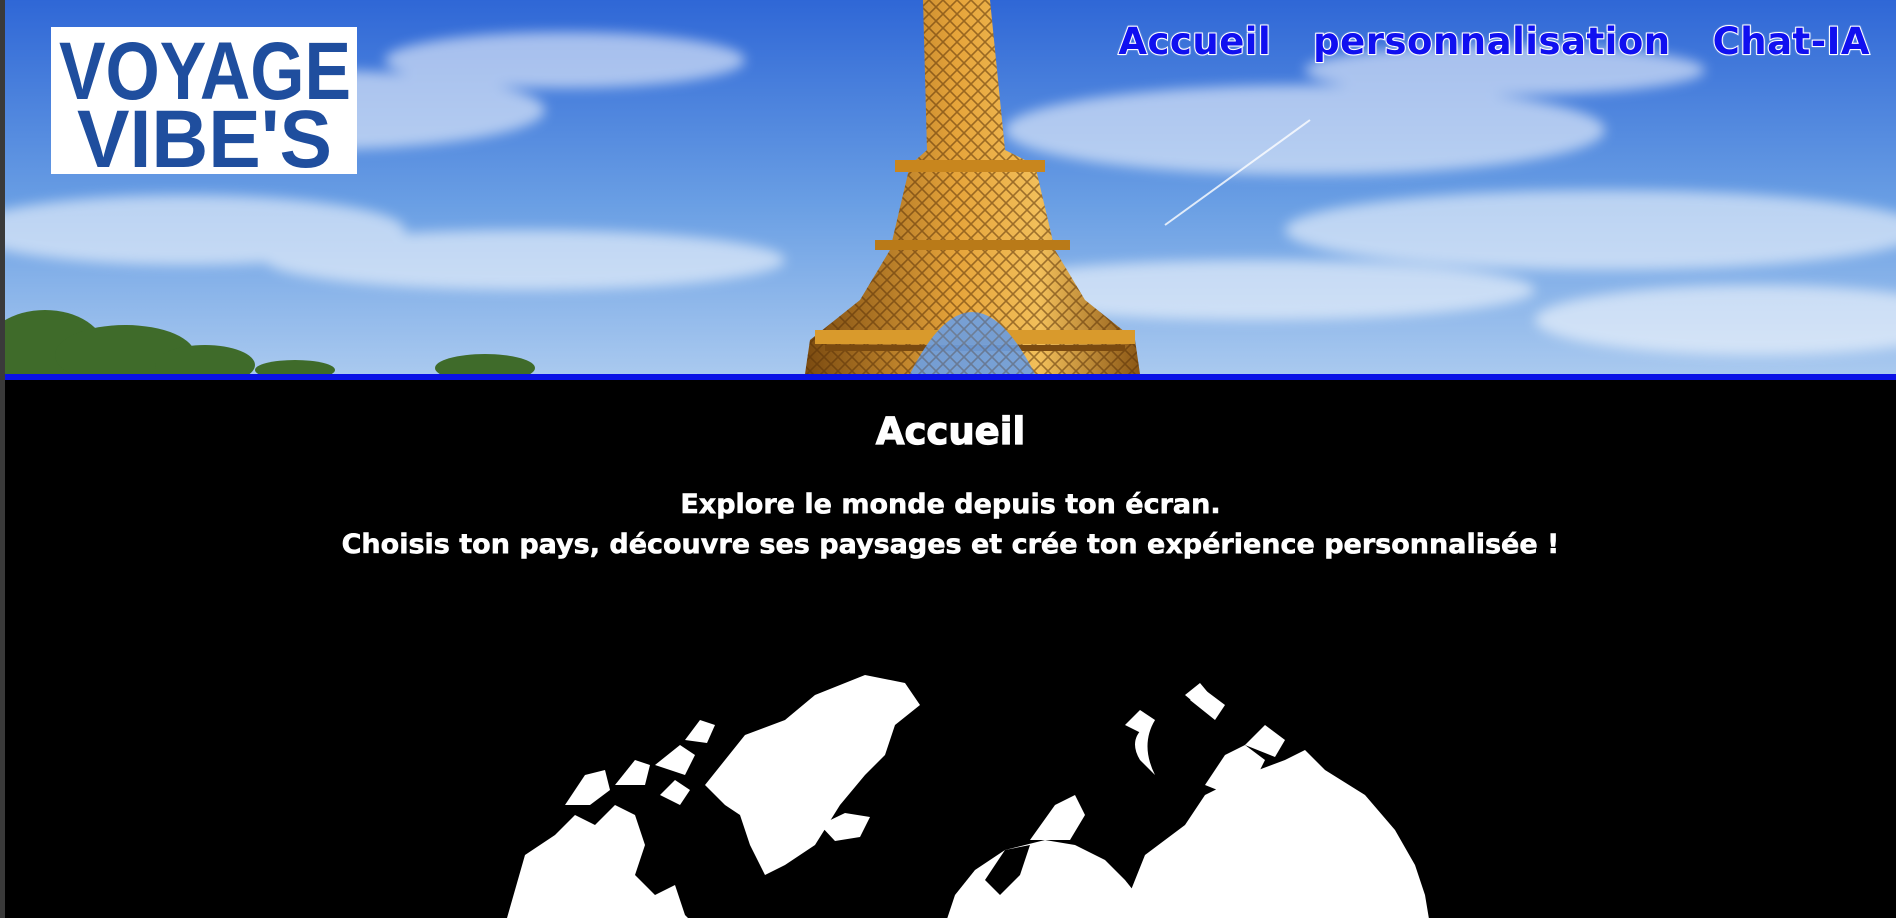  Describe the element at coordinates (1791, 41) in the screenshot. I see `nav-link-chat-ia: Chat-IA` at that location.